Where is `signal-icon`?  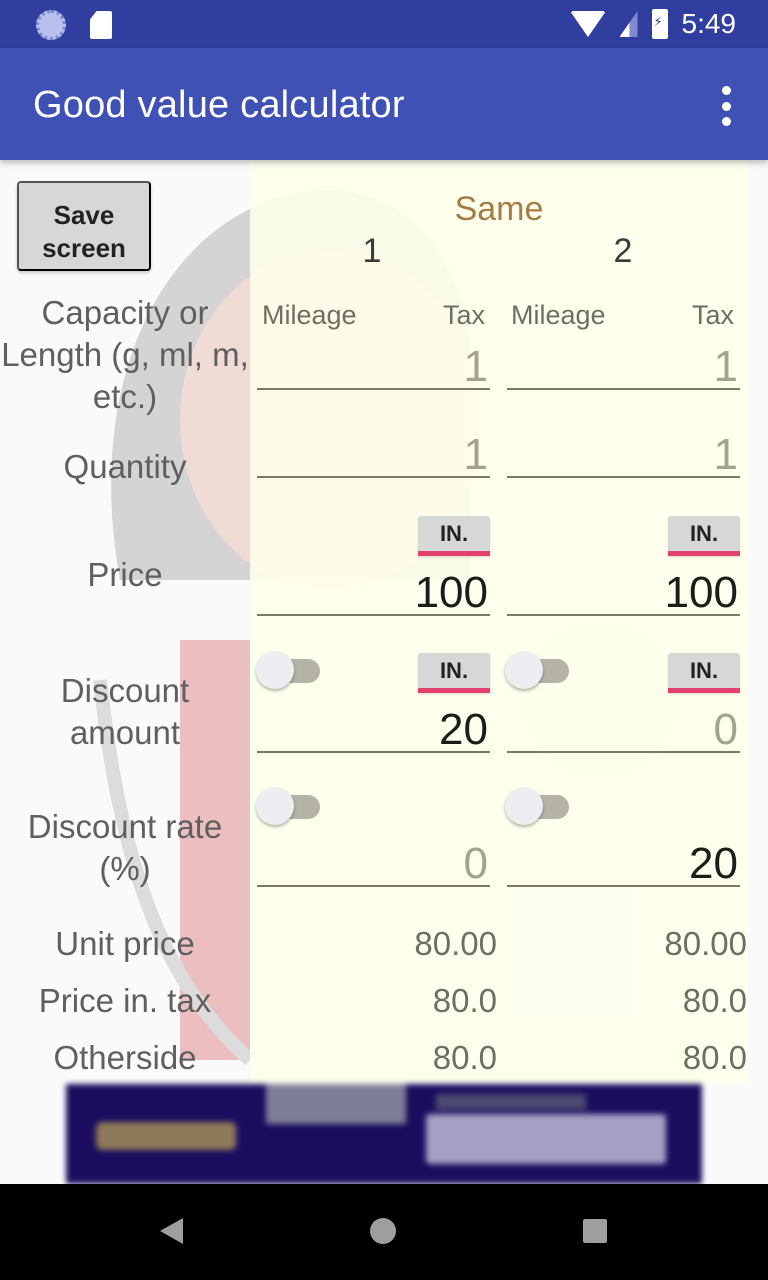
signal-icon is located at coordinates (629, 24).